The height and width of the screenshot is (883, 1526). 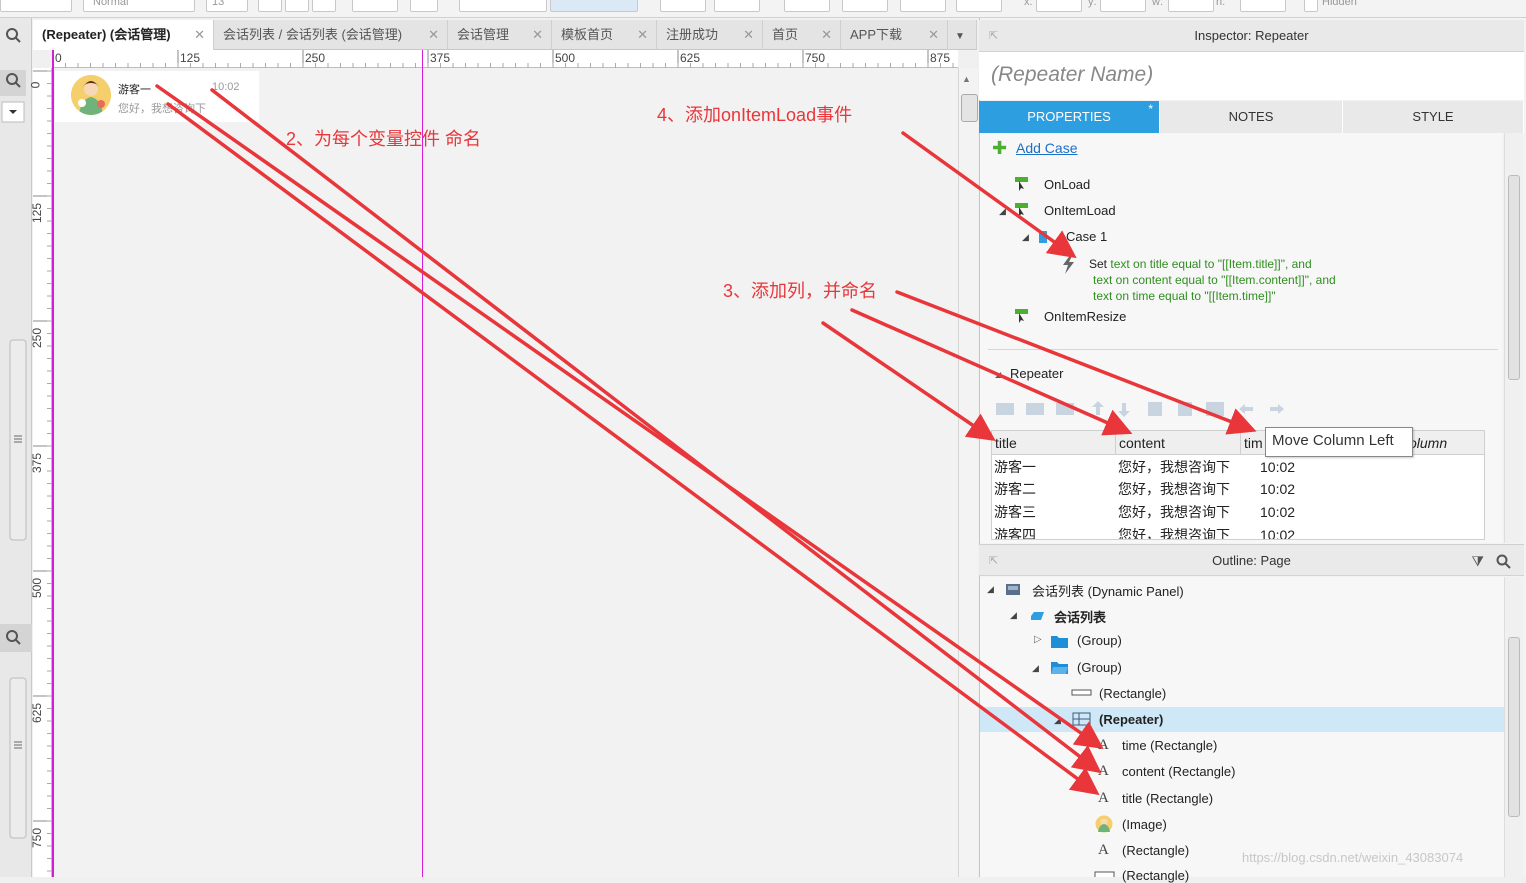 I want to click on properties-scrollbar, so click(x=1513, y=338).